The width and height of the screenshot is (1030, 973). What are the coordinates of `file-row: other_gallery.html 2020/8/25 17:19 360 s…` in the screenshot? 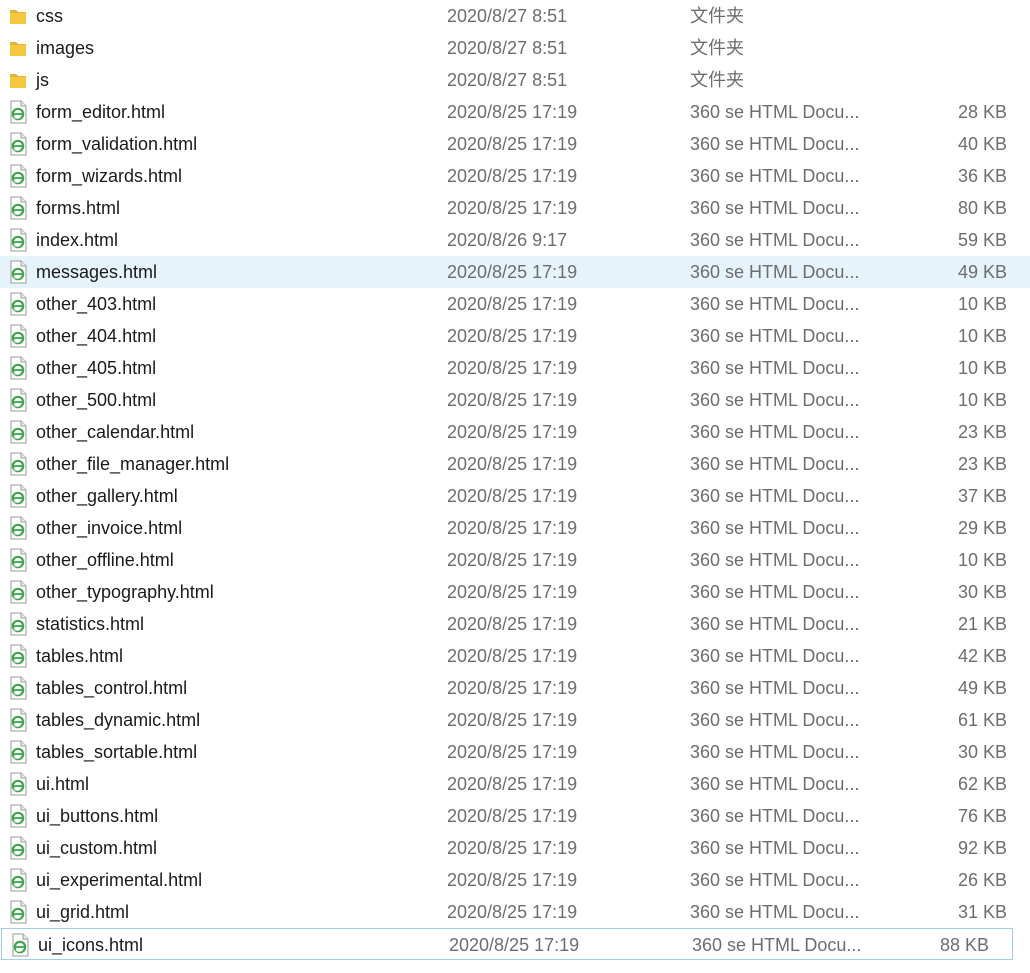 It's located at (515, 496).